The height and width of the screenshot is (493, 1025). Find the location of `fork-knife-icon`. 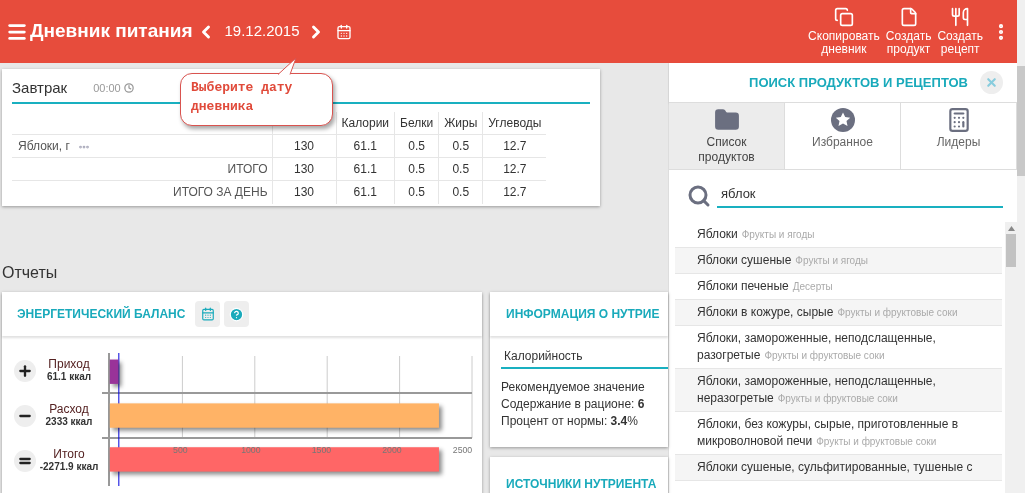

fork-knife-icon is located at coordinates (960, 17).